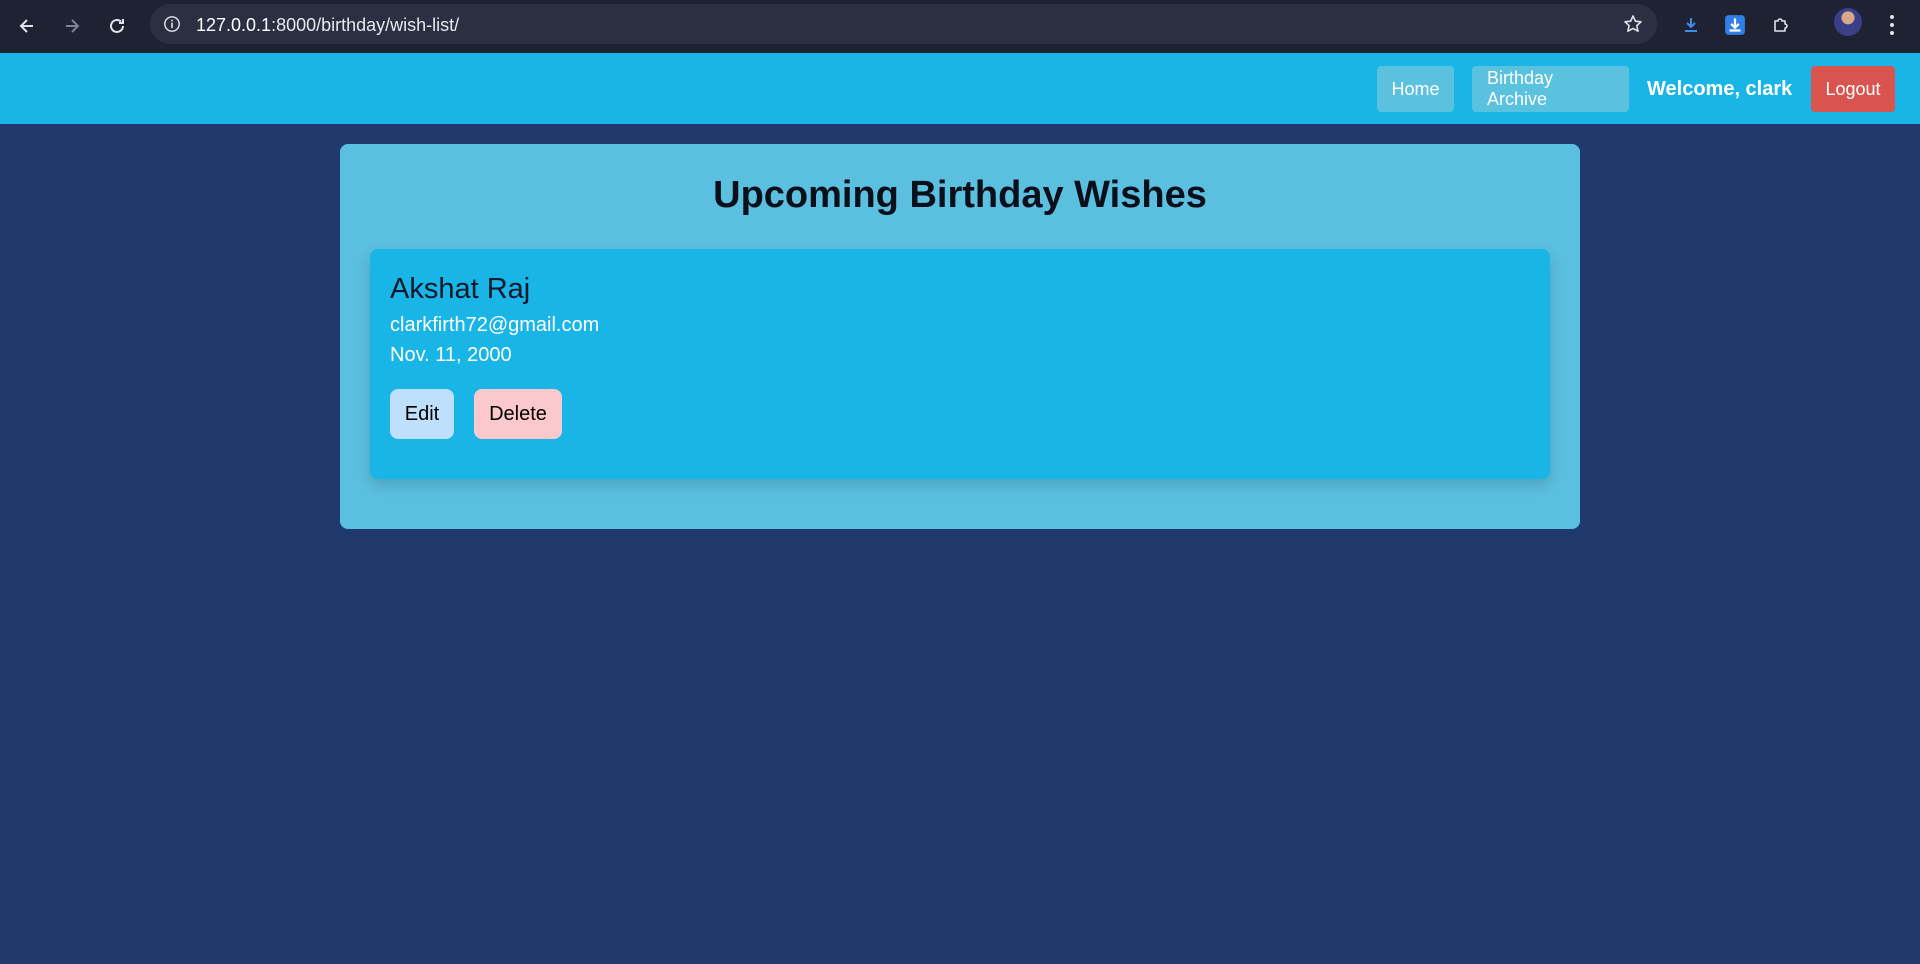 Image resolution: width=1920 pixels, height=964 pixels. Describe the element at coordinates (422, 414) in the screenshot. I see `edit-button: Edit` at that location.